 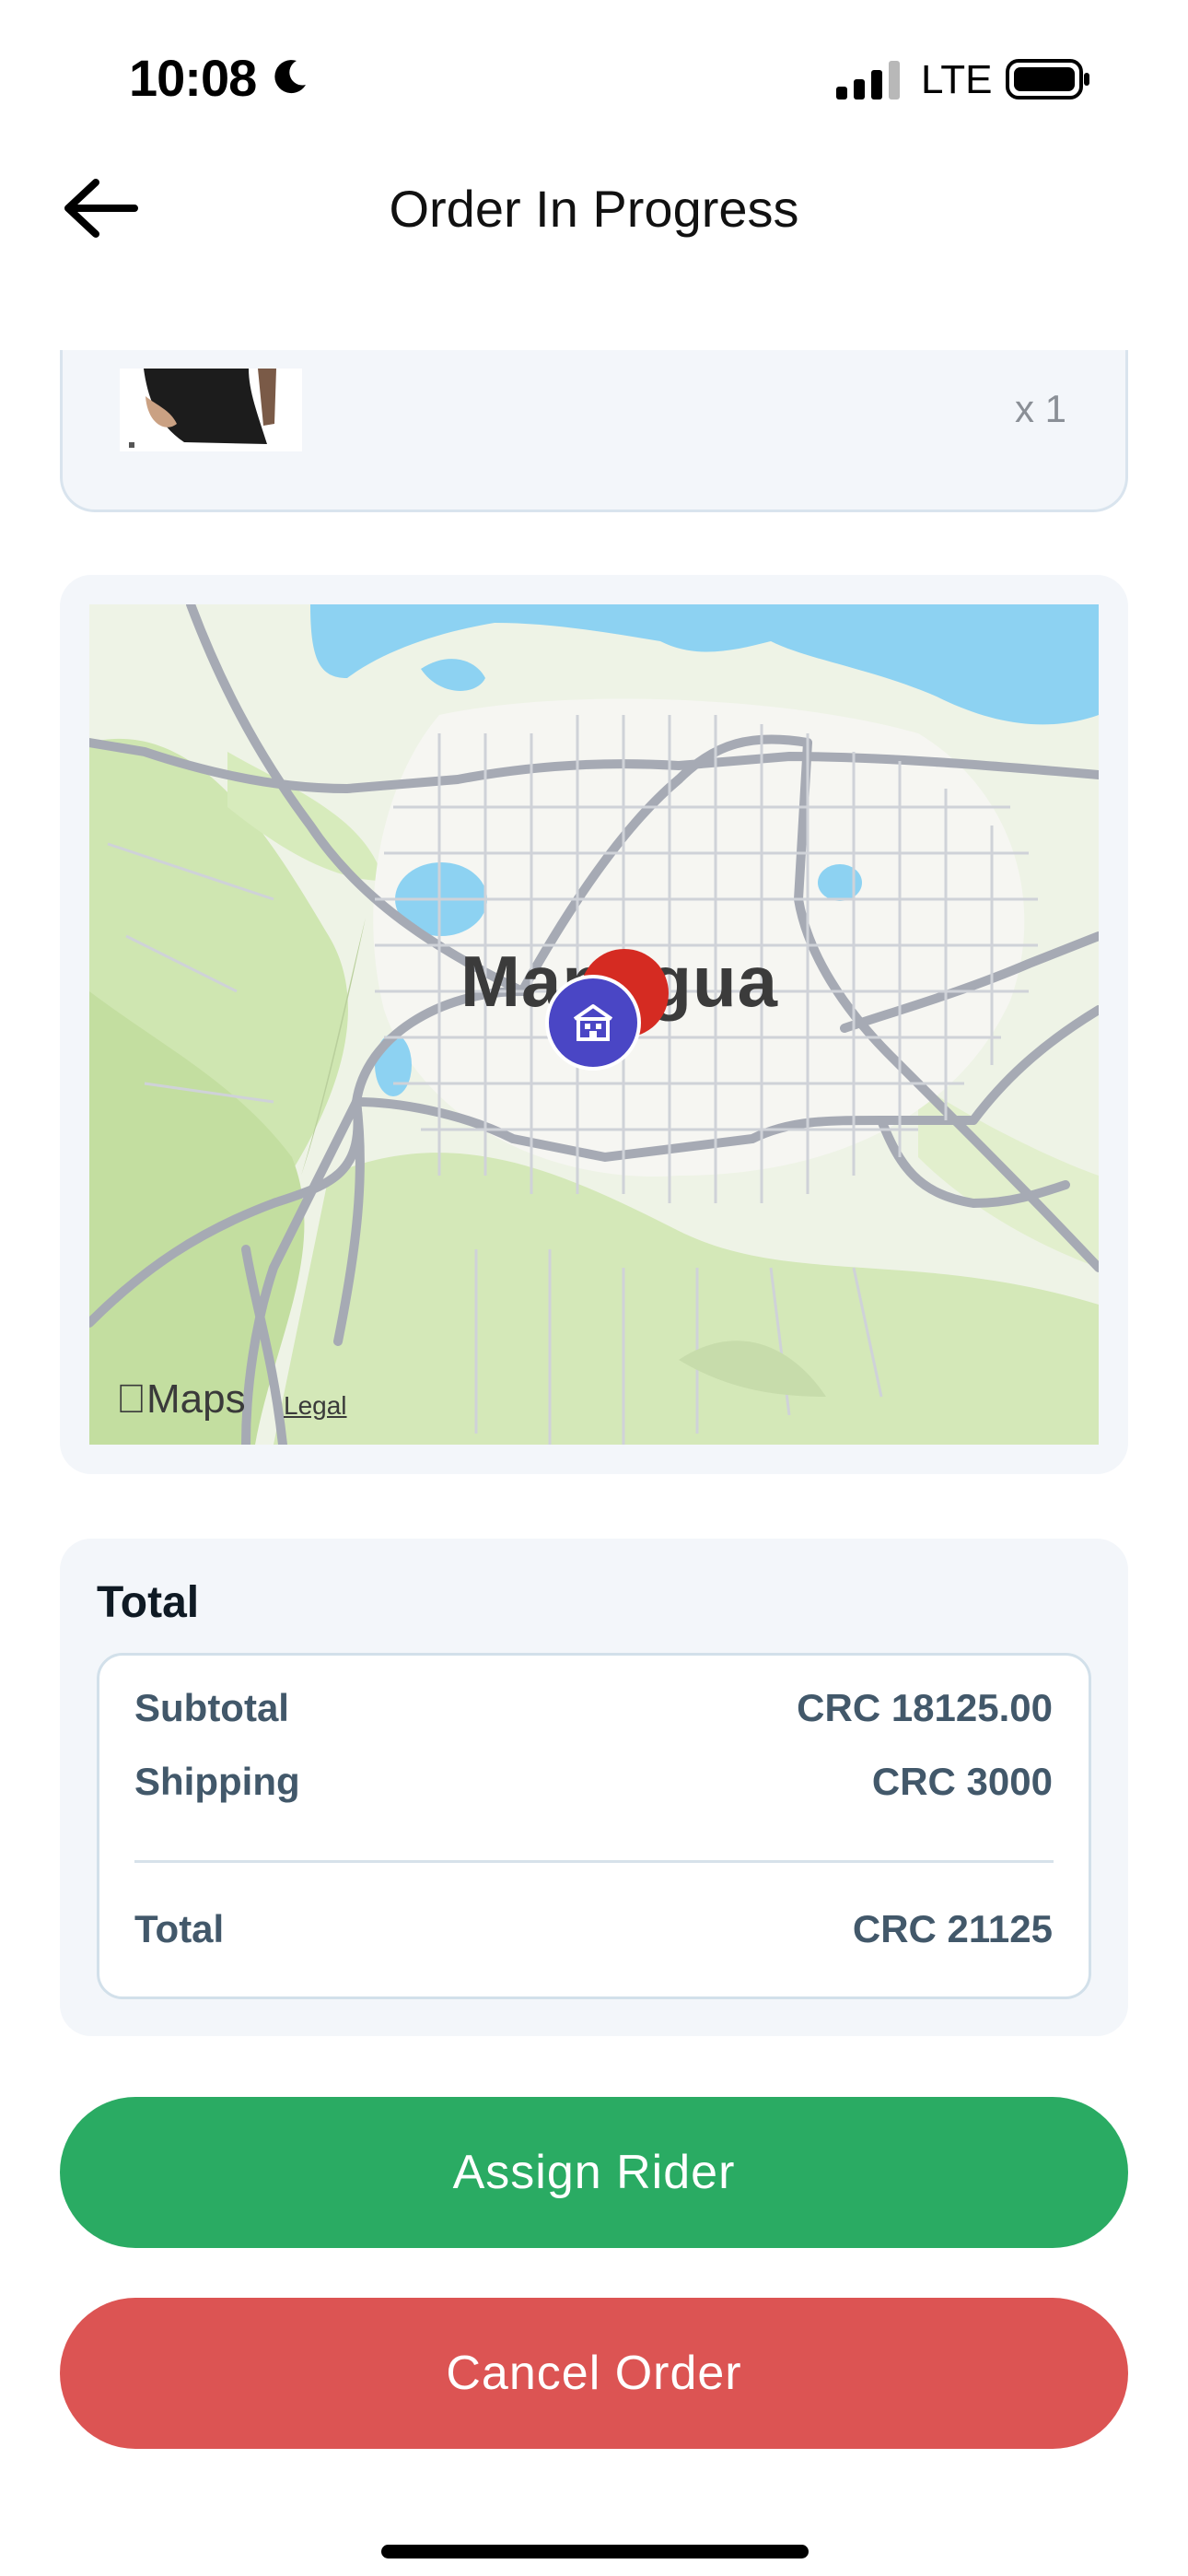 I want to click on total-label: Total, so click(x=179, y=1928).